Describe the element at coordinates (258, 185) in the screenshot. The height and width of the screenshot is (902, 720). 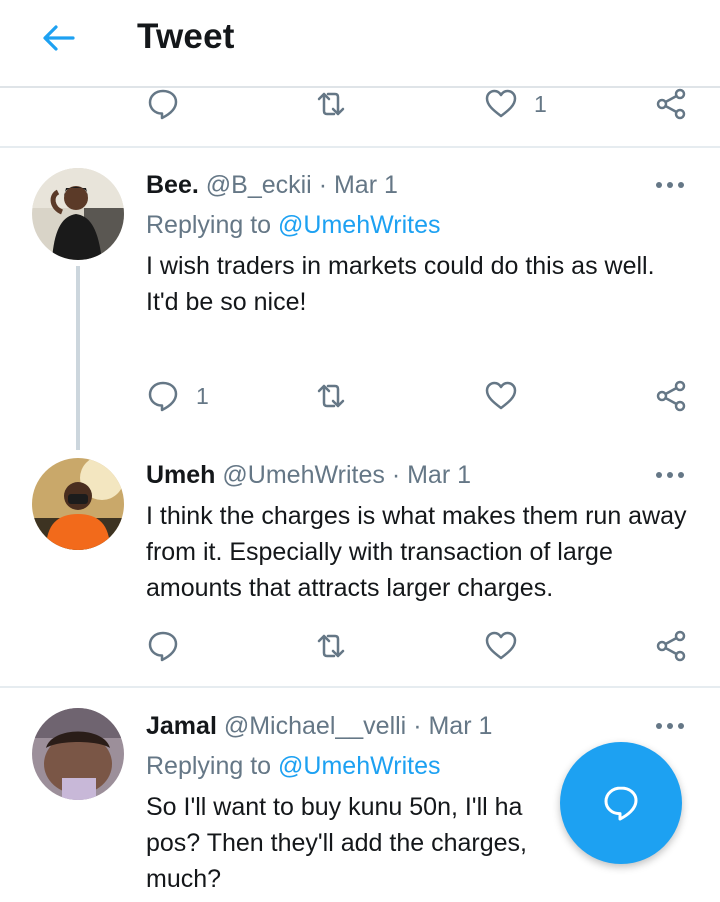
I see `user-handle: @B_eckii` at that location.